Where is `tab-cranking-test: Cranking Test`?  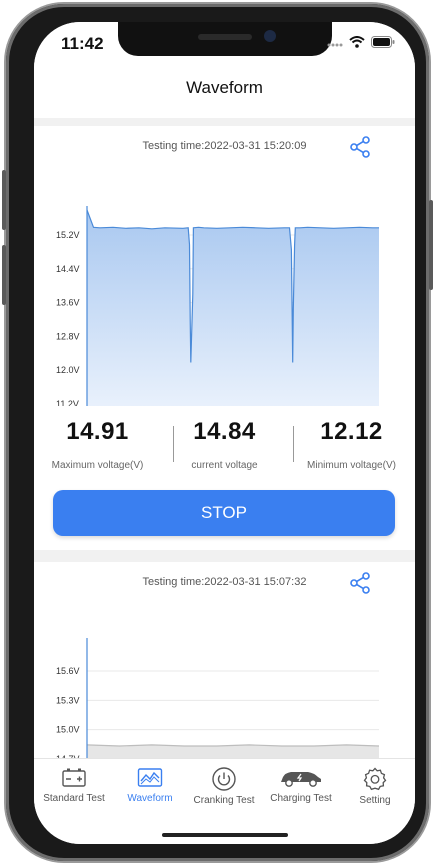
tab-cranking-test: Cranking Test is located at coordinates (224, 786).